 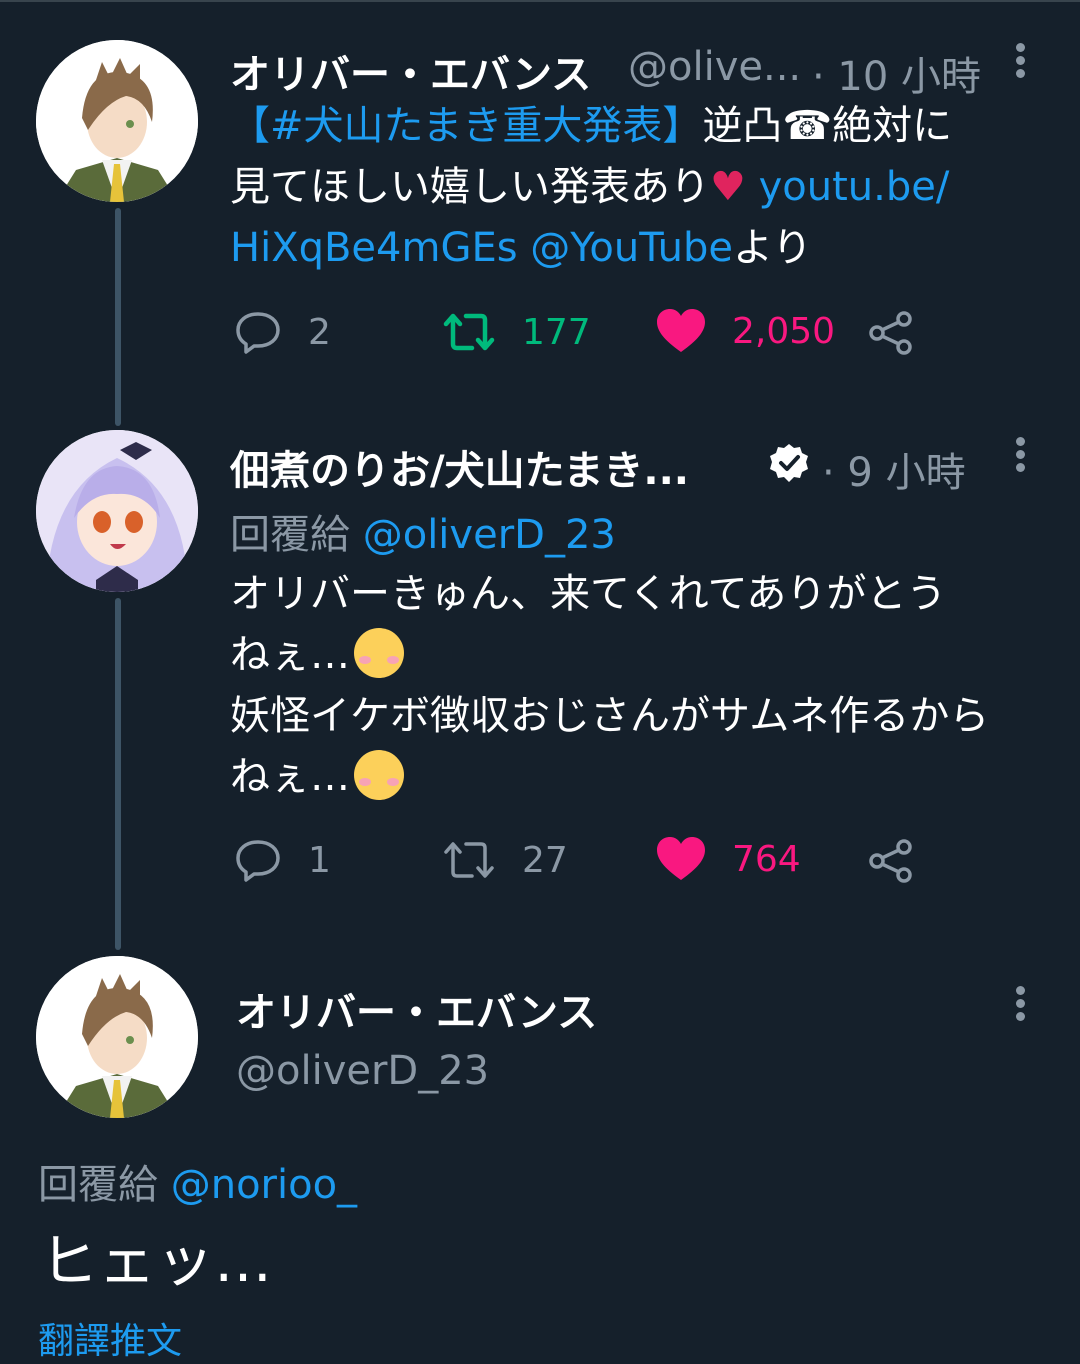 I want to click on like-button: 2,050, so click(x=745, y=331).